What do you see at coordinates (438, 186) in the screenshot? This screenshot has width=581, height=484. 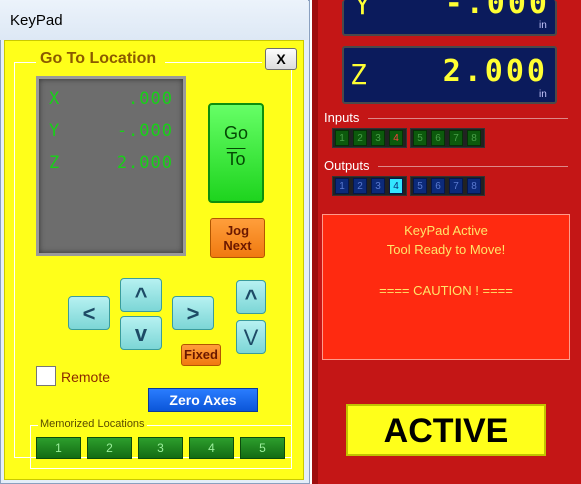 I see `output-led: 6` at bounding box center [438, 186].